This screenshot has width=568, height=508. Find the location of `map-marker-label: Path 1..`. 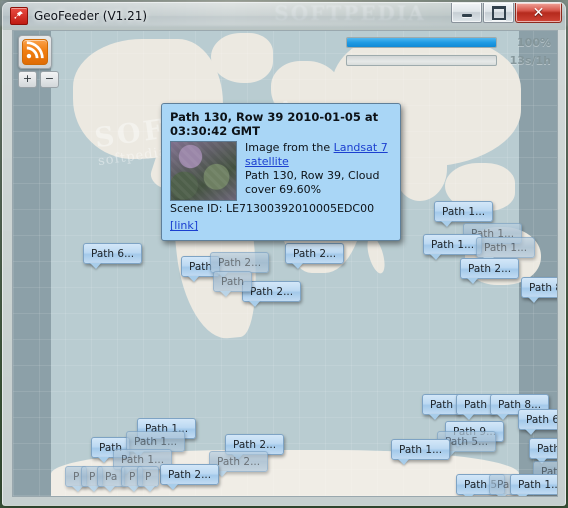

map-marker-label: Path 1.. is located at coordinates (537, 484).